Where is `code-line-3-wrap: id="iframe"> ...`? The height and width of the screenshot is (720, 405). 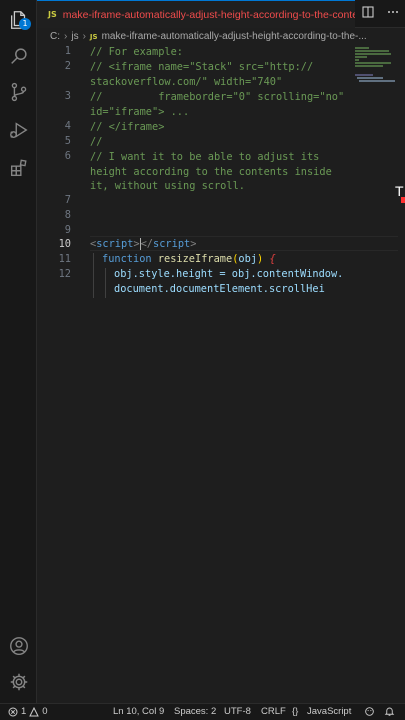 code-line-3-wrap: id="iframe"> ... is located at coordinates (140, 112).